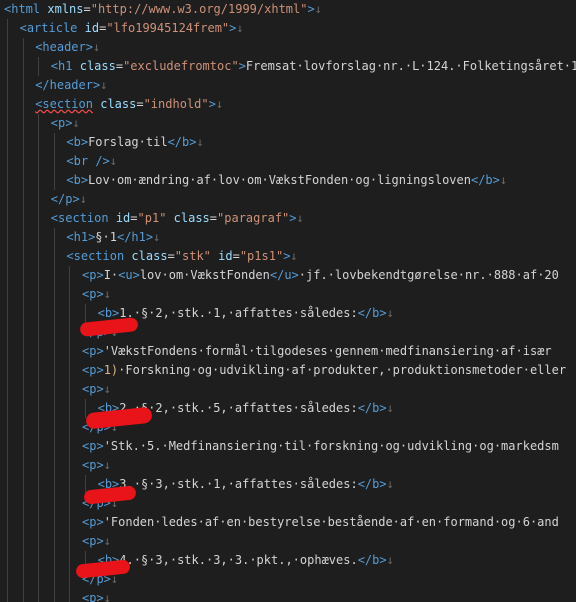 The width and height of the screenshot is (576, 602). Describe the element at coordinates (168, 28) in the screenshot. I see `code-token: "lfo19945124frem"` at that location.